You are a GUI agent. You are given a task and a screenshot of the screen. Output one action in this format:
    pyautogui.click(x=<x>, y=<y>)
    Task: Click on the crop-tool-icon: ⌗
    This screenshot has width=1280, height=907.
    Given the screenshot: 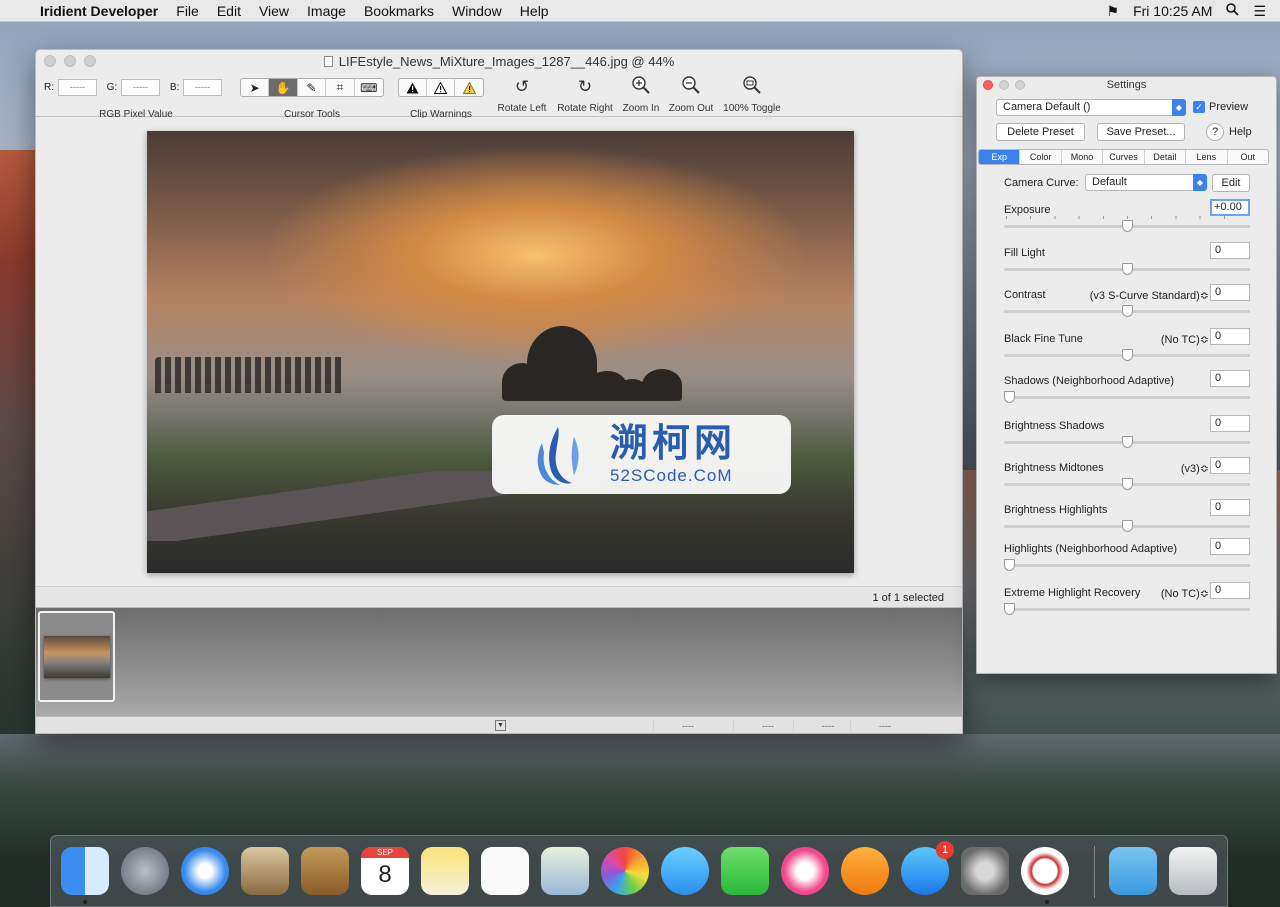 What is the action you would take?
    pyautogui.click(x=340, y=87)
    